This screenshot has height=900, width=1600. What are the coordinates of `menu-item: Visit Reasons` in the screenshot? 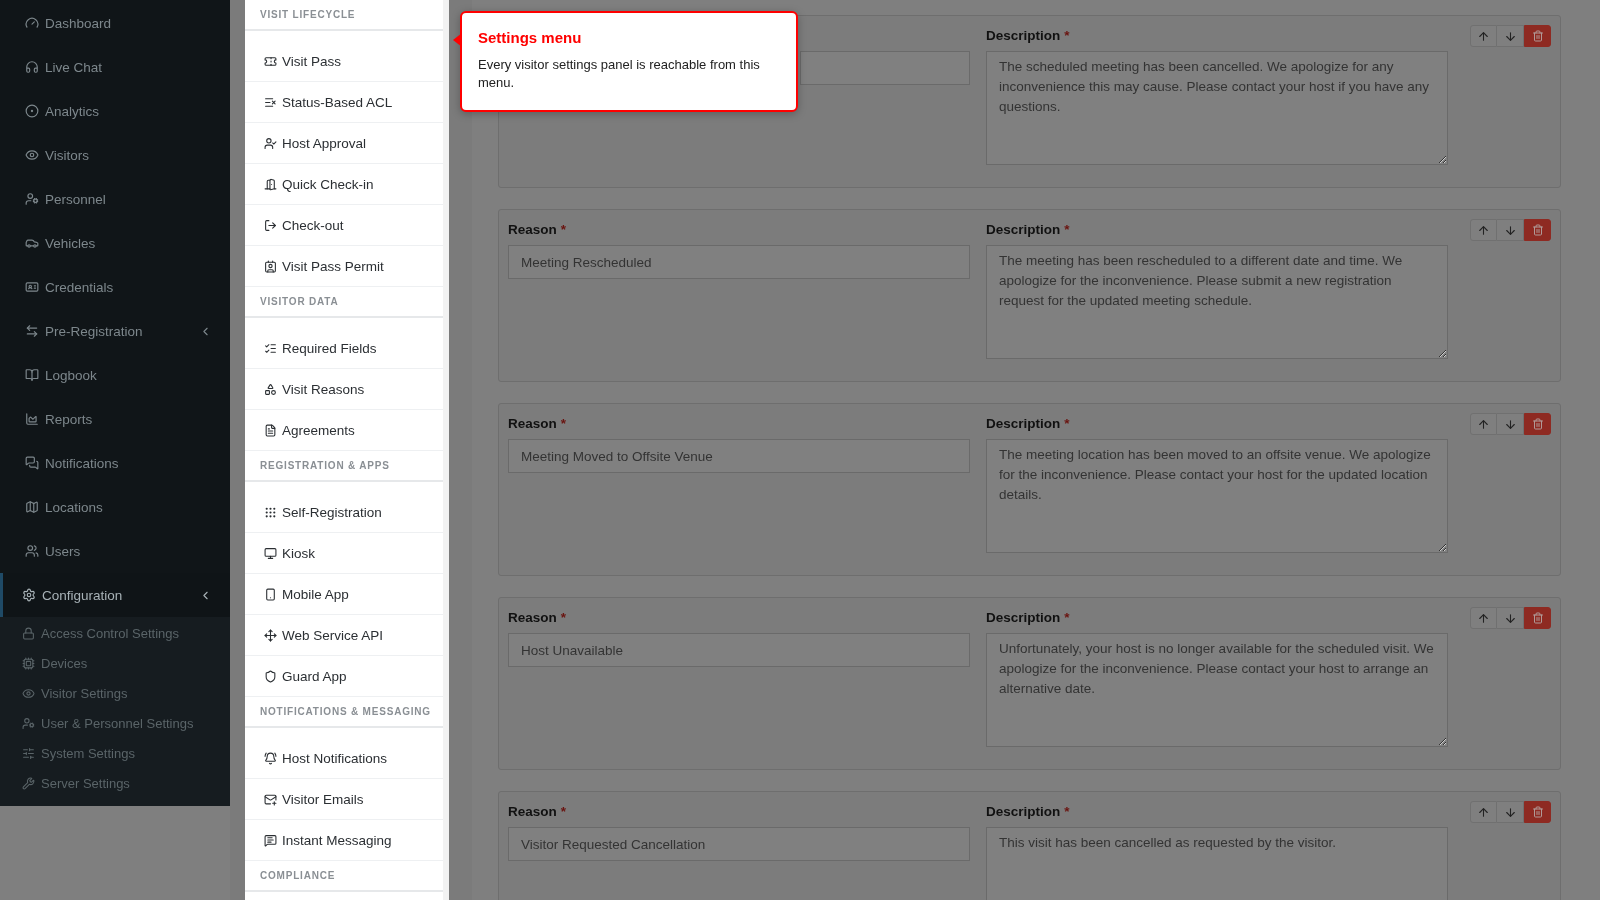 It's located at (344, 389).